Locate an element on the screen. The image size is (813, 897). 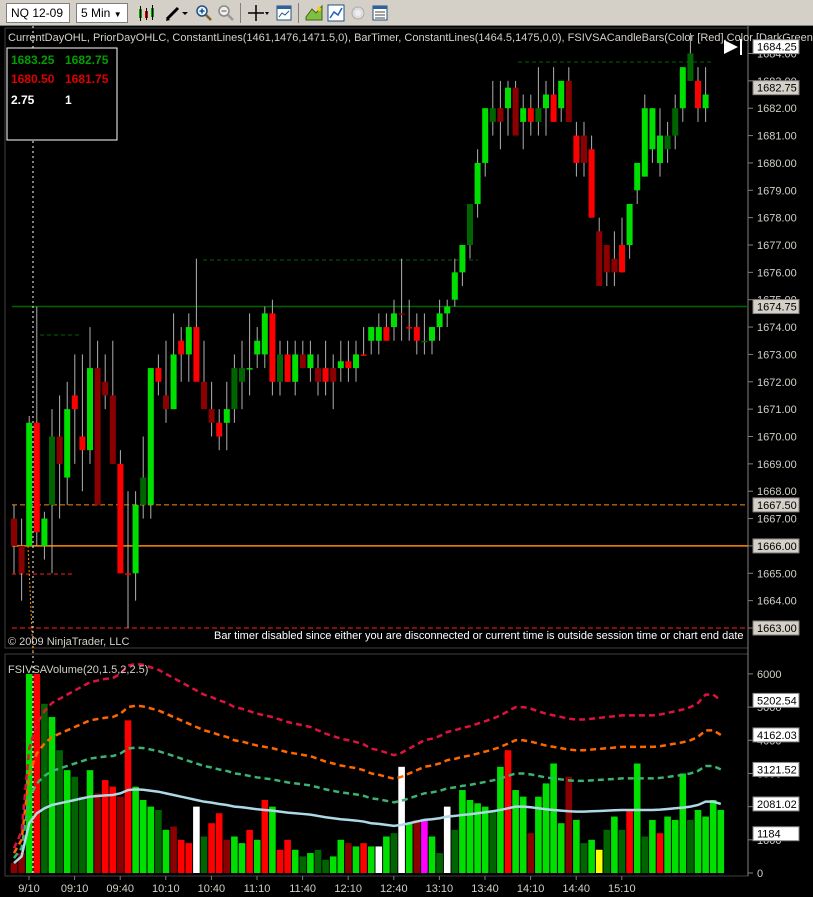
price-tick-label: 1681.00 is located at coordinates (777, 137).